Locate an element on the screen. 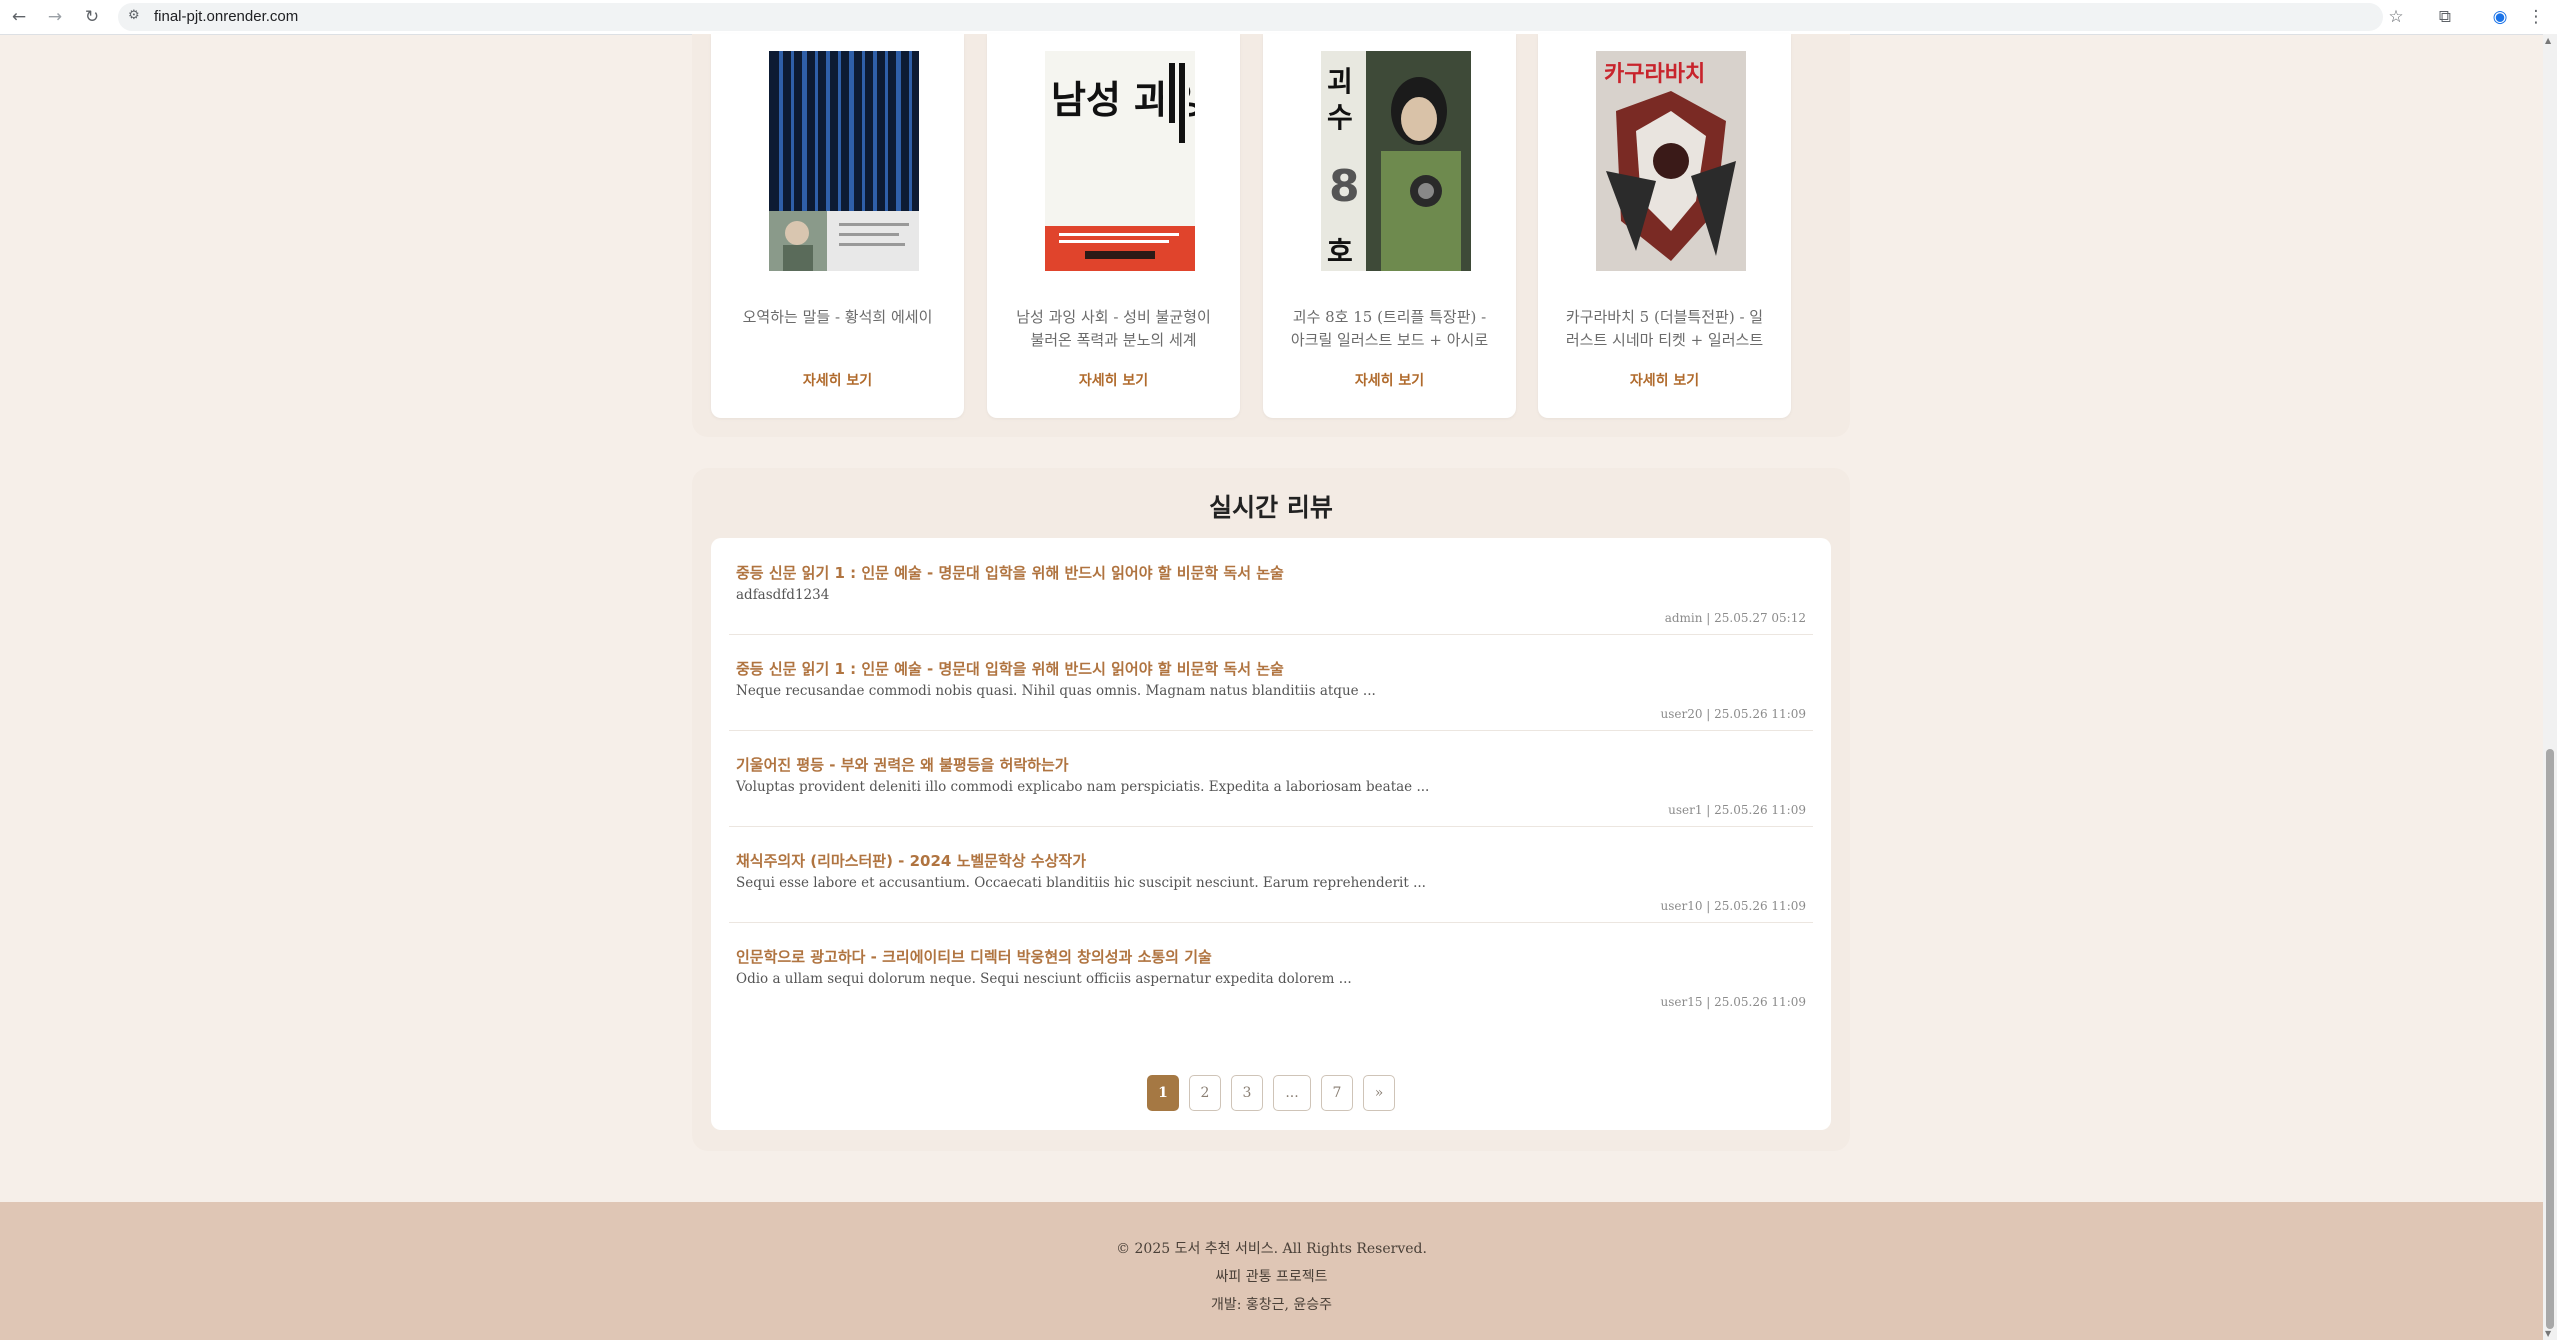  cover-title-text: 카구라바치 is located at coordinates (1654, 74).